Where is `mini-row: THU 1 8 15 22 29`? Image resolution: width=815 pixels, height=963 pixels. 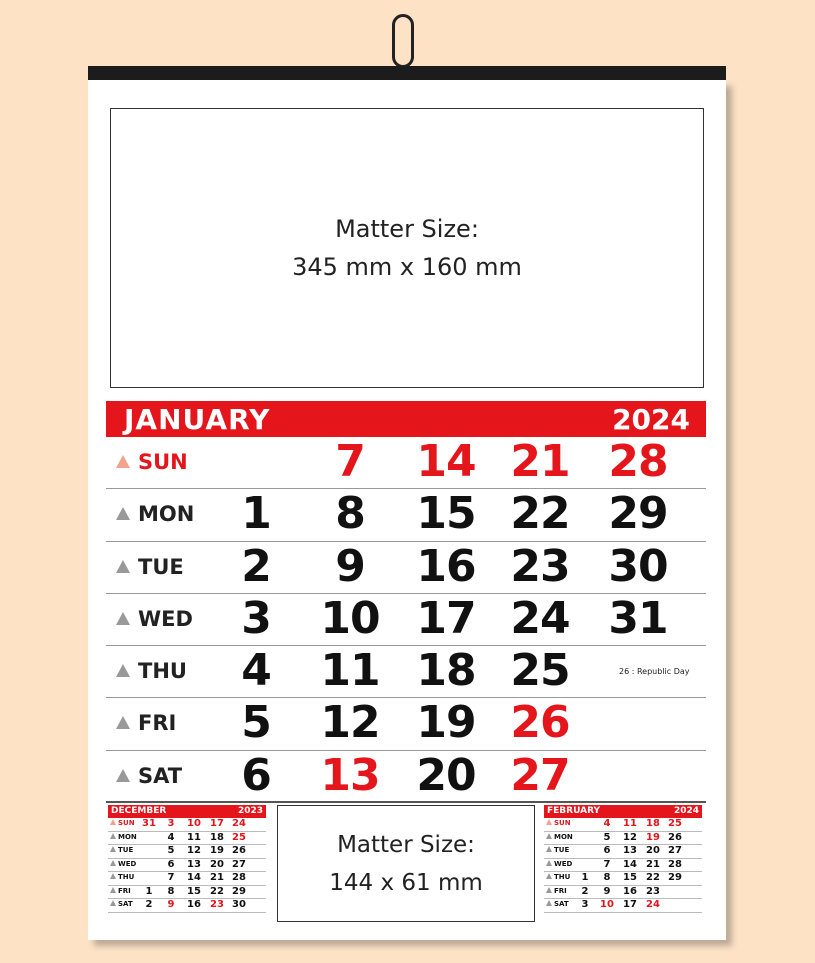
mini-row: THU 1 8 15 22 29 is located at coordinates (623, 879).